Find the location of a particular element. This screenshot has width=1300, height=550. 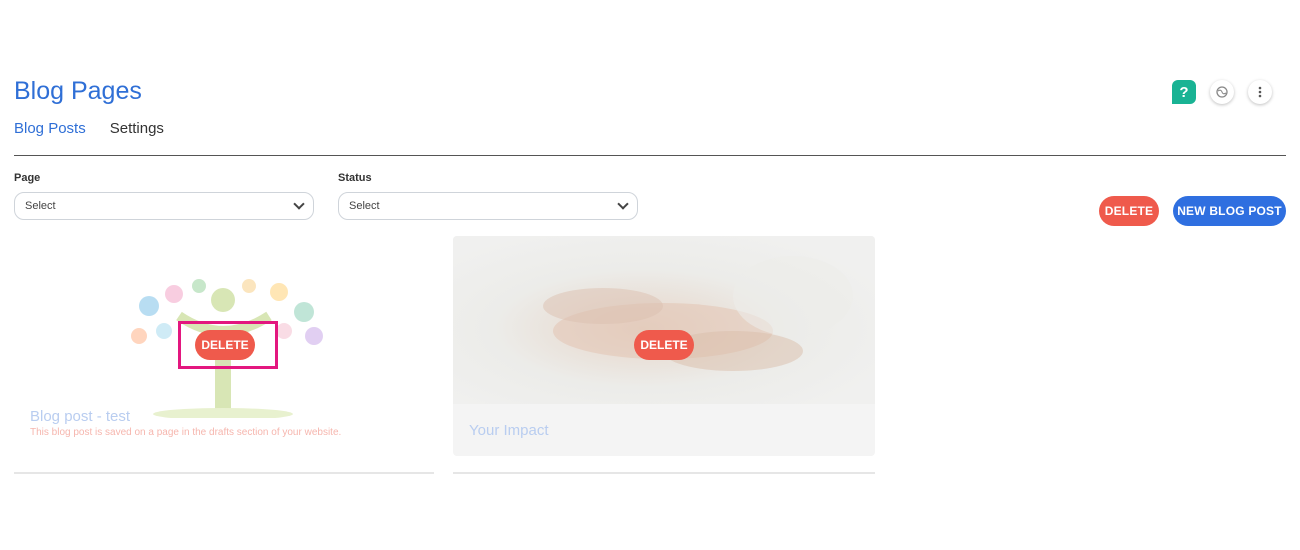

status-filter-value: Select is located at coordinates (364, 206).